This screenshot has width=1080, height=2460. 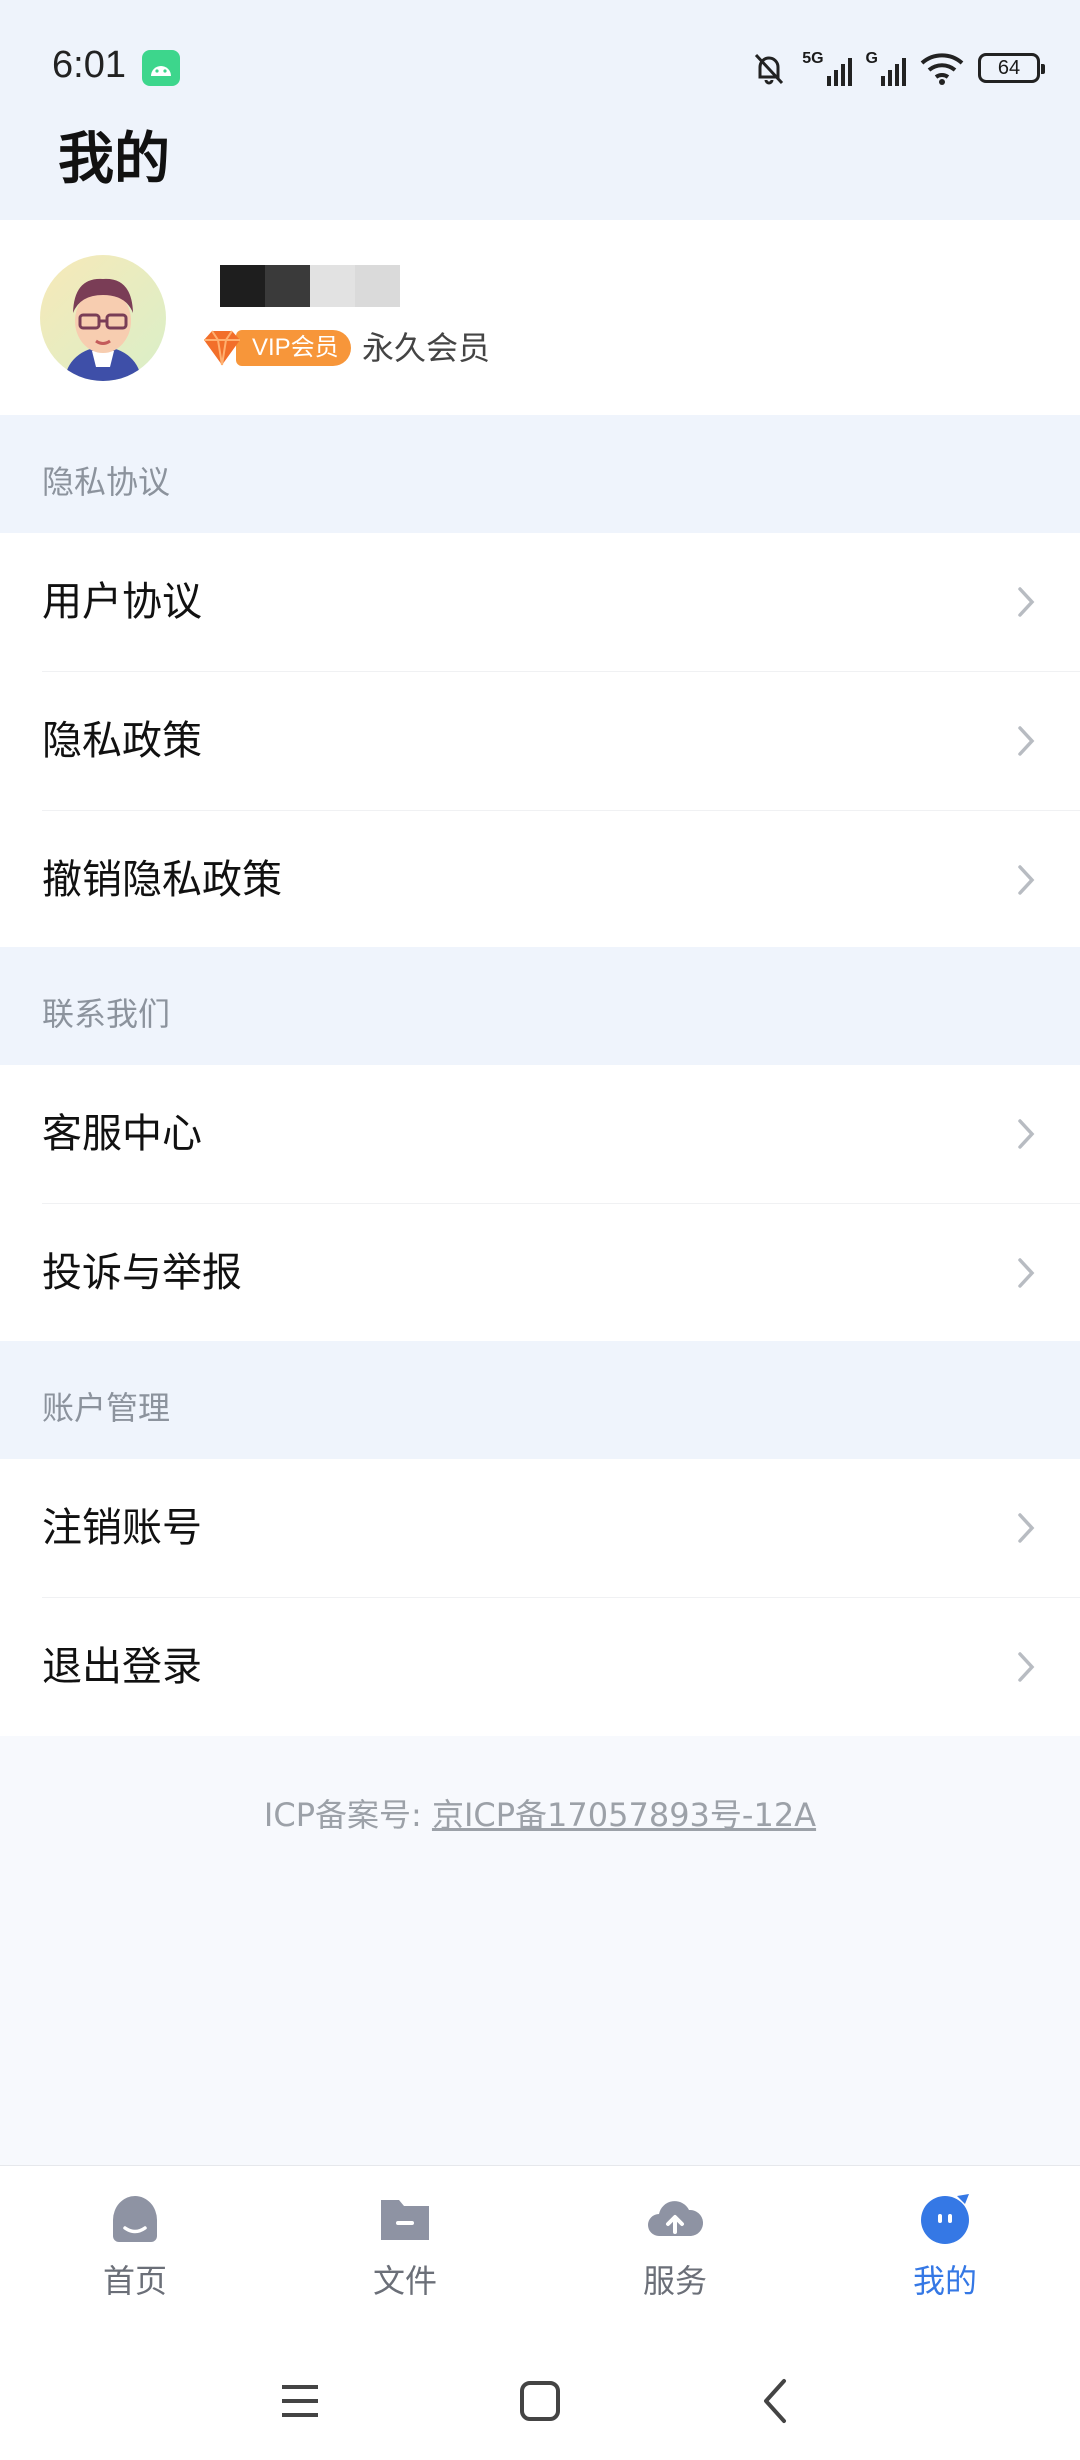 I want to click on menu-item-label: 用户协议, so click(x=122, y=602).